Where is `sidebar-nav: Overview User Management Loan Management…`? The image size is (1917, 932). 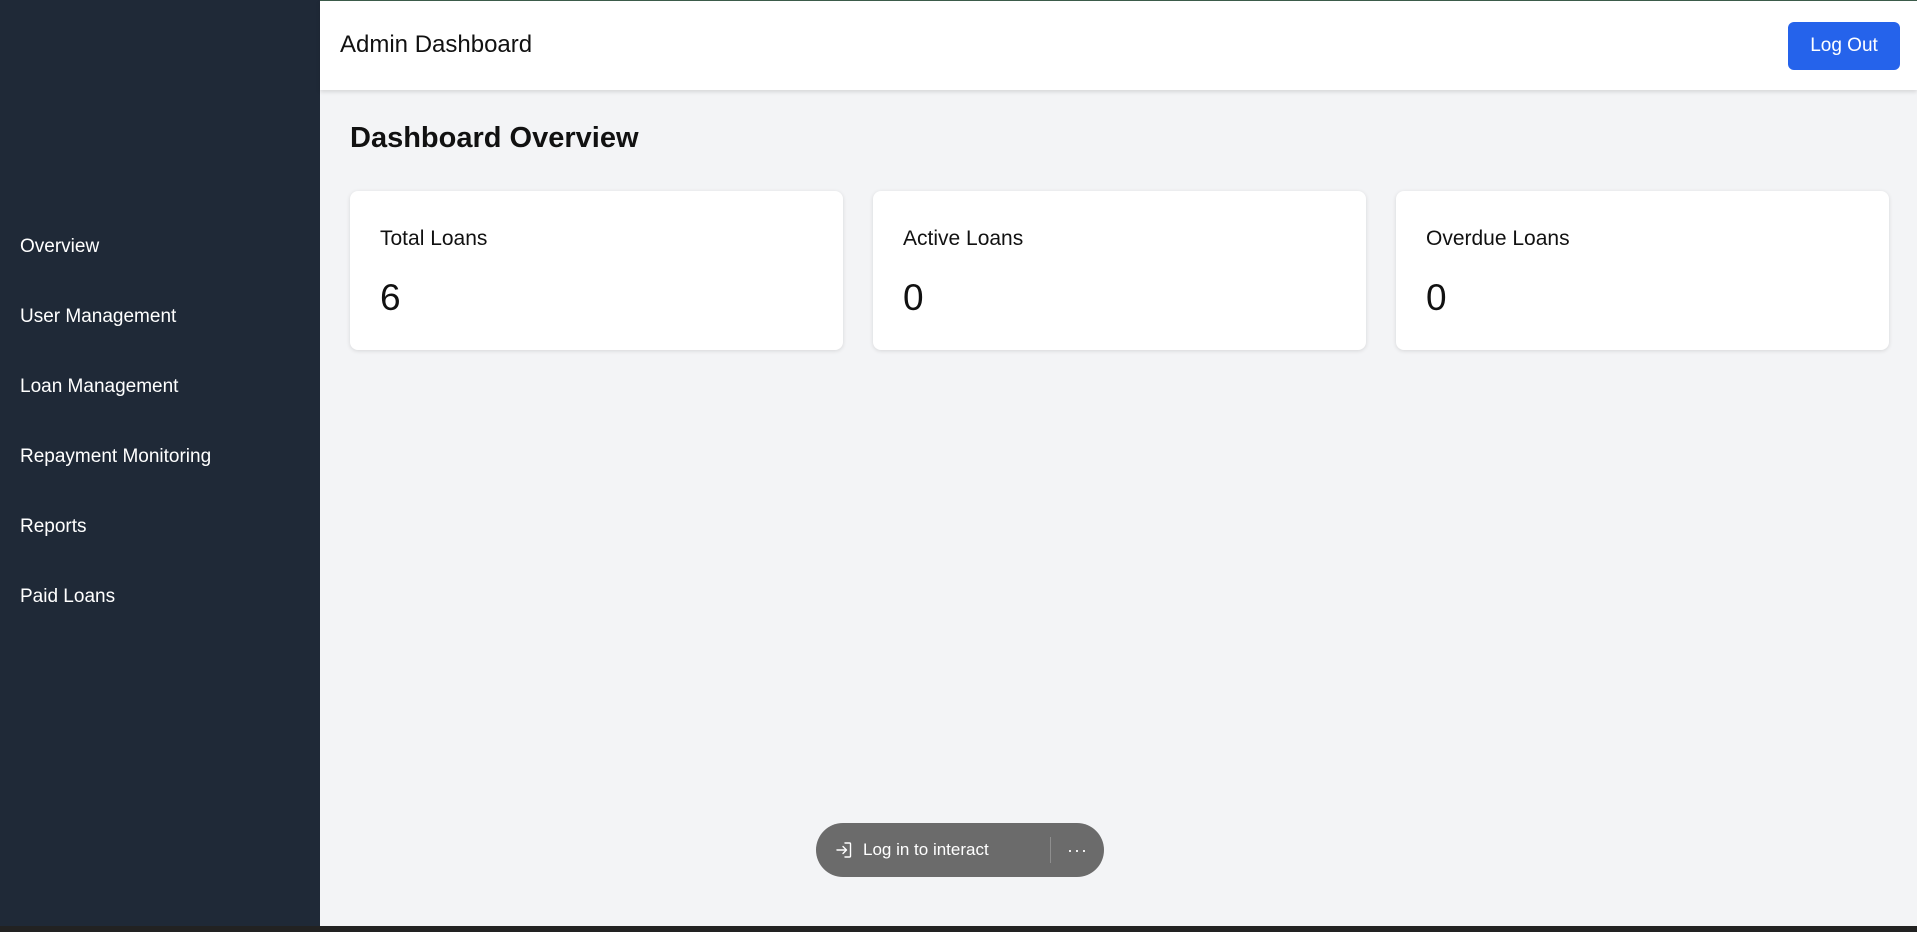
sidebar-nav: Overview User Management Loan Management… is located at coordinates (160, 422).